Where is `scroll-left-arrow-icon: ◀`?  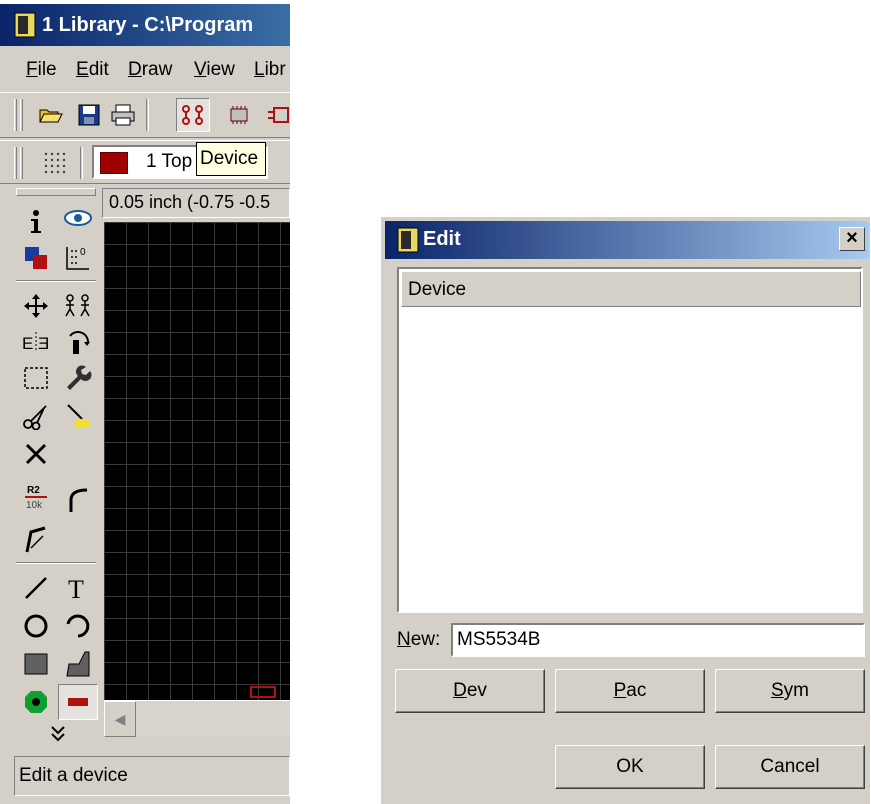 scroll-left-arrow-icon: ◀ is located at coordinates (120, 719).